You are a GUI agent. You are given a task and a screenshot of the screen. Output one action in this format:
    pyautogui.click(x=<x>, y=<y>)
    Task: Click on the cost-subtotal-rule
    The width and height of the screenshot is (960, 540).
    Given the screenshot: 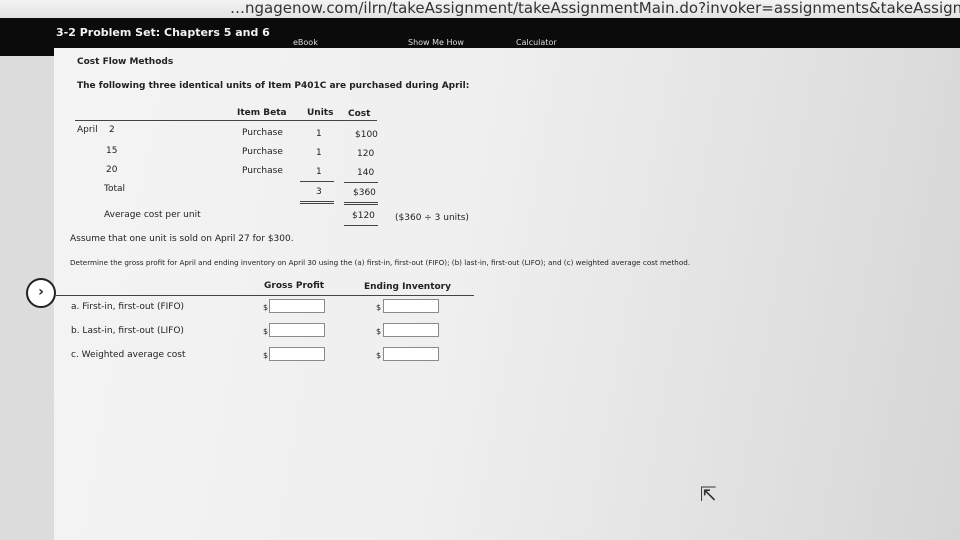 What is the action you would take?
    pyautogui.click(x=361, y=182)
    